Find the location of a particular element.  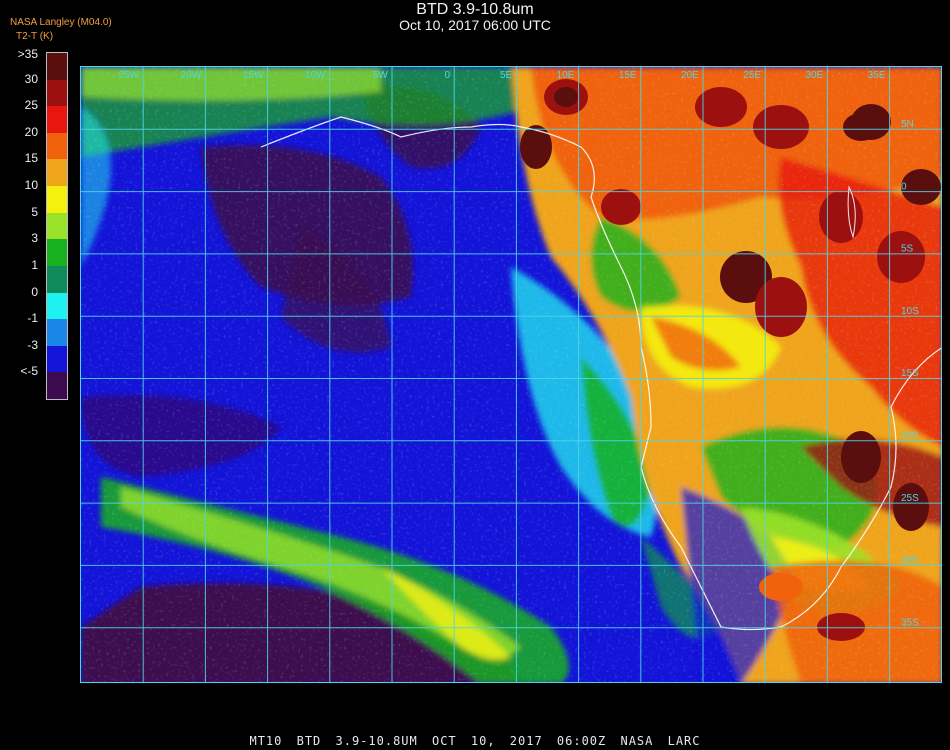

longitude-label: 20W is located at coordinates (191, 75).